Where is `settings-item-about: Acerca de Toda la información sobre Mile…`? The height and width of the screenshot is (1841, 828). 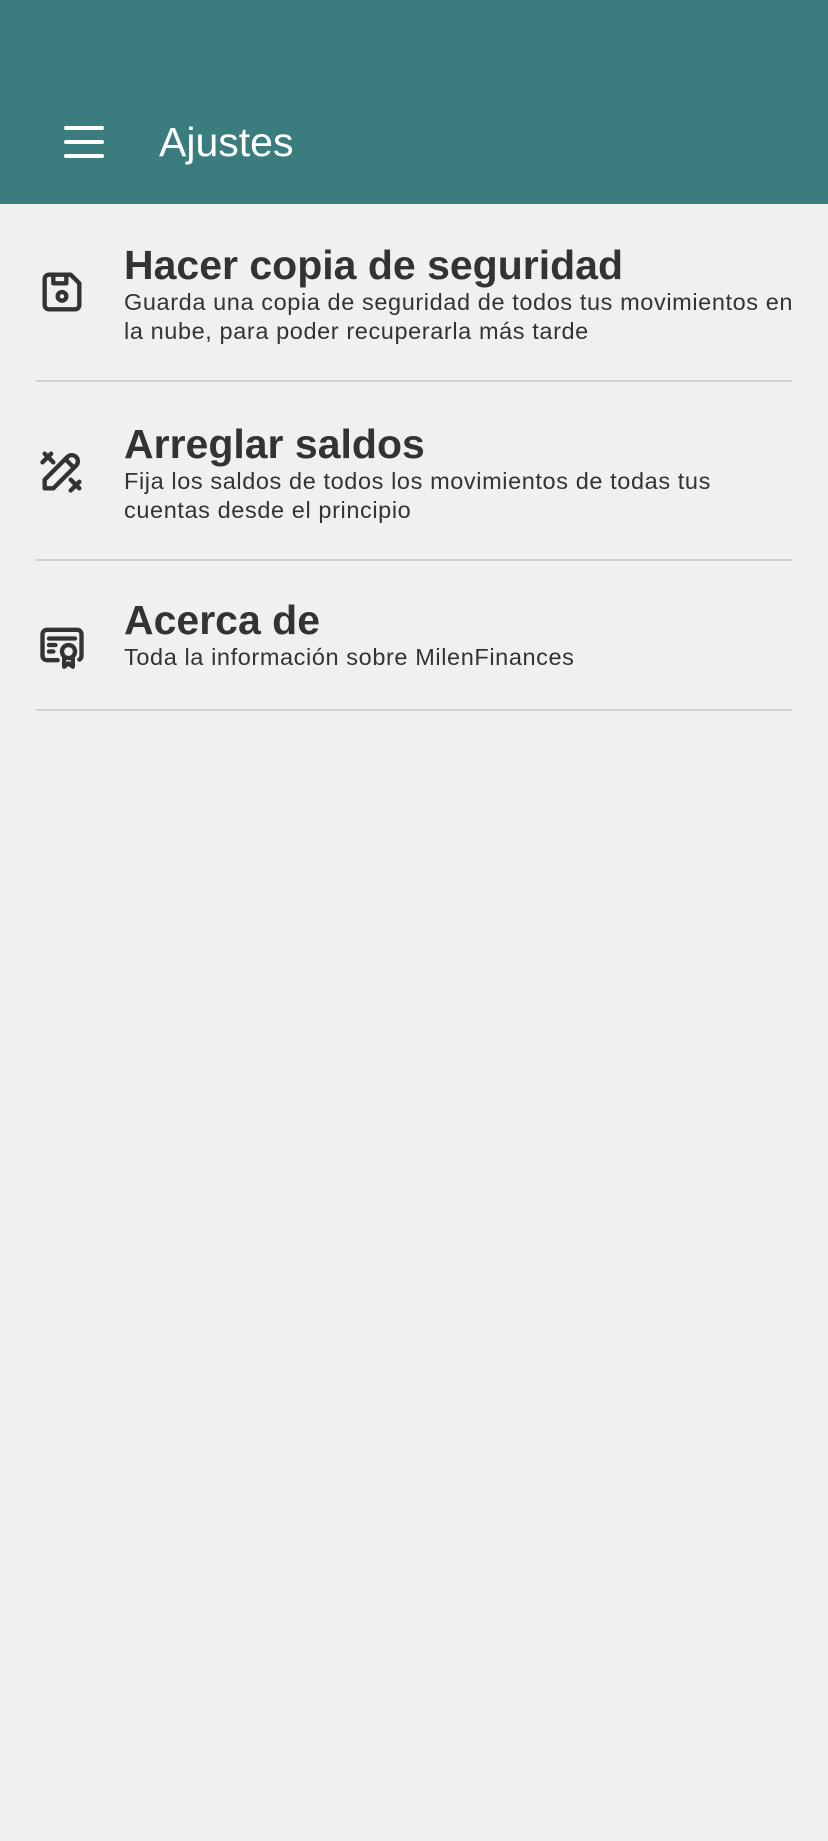 settings-item-about: Acerca de Toda la información sobre Mile… is located at coordinates (414, 636).